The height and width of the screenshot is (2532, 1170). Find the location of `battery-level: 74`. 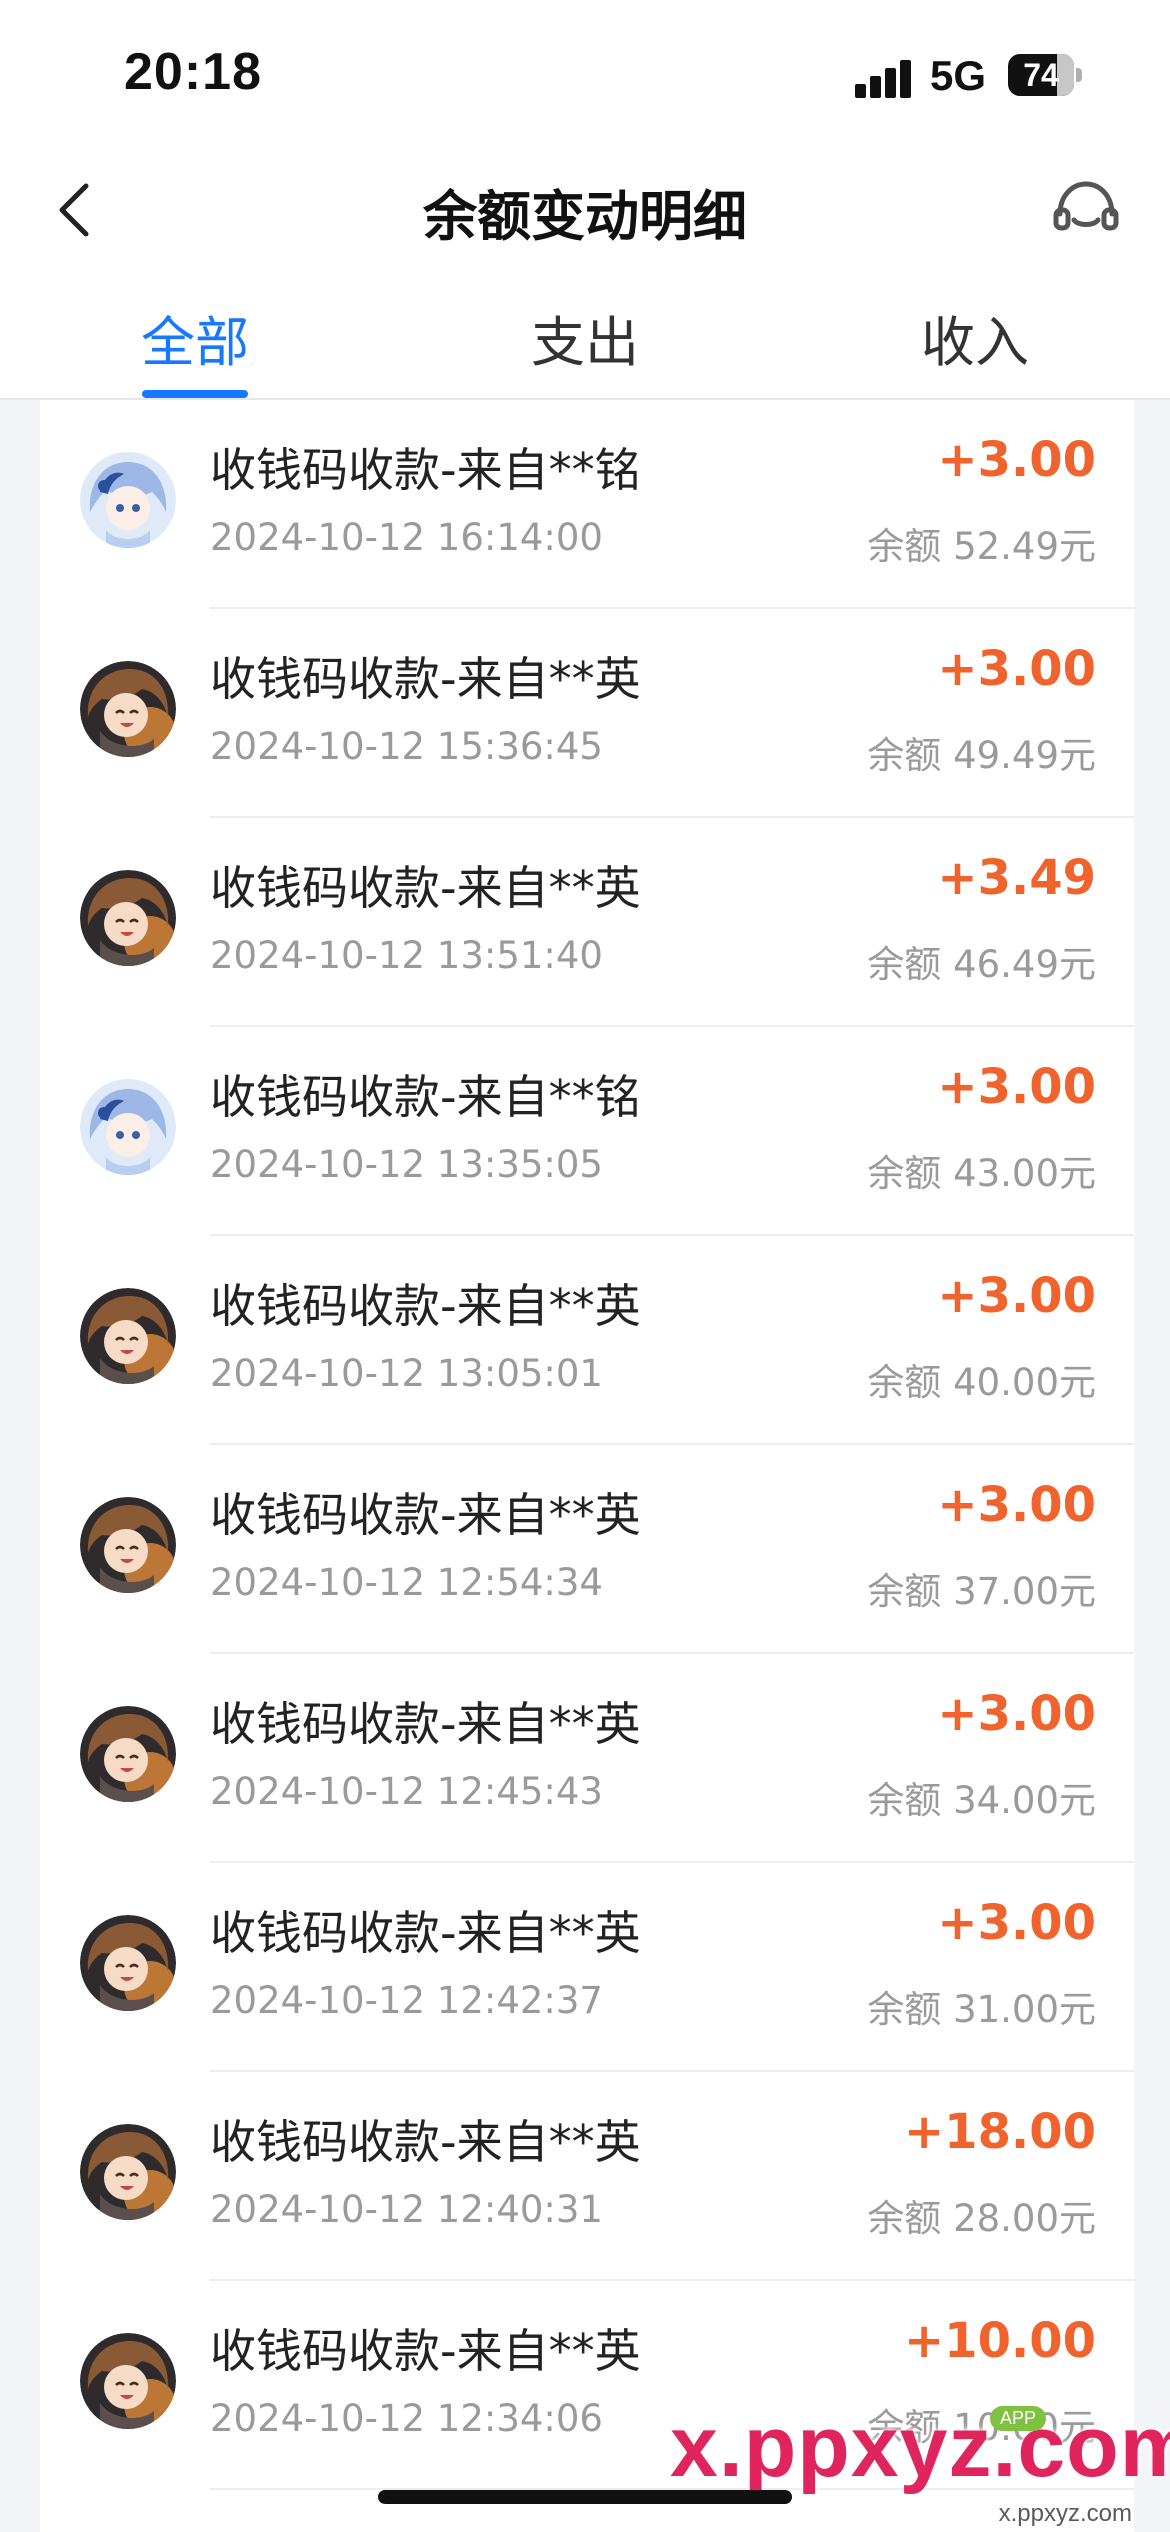

battery-level: 74 is located at coordinates (1041, 75).